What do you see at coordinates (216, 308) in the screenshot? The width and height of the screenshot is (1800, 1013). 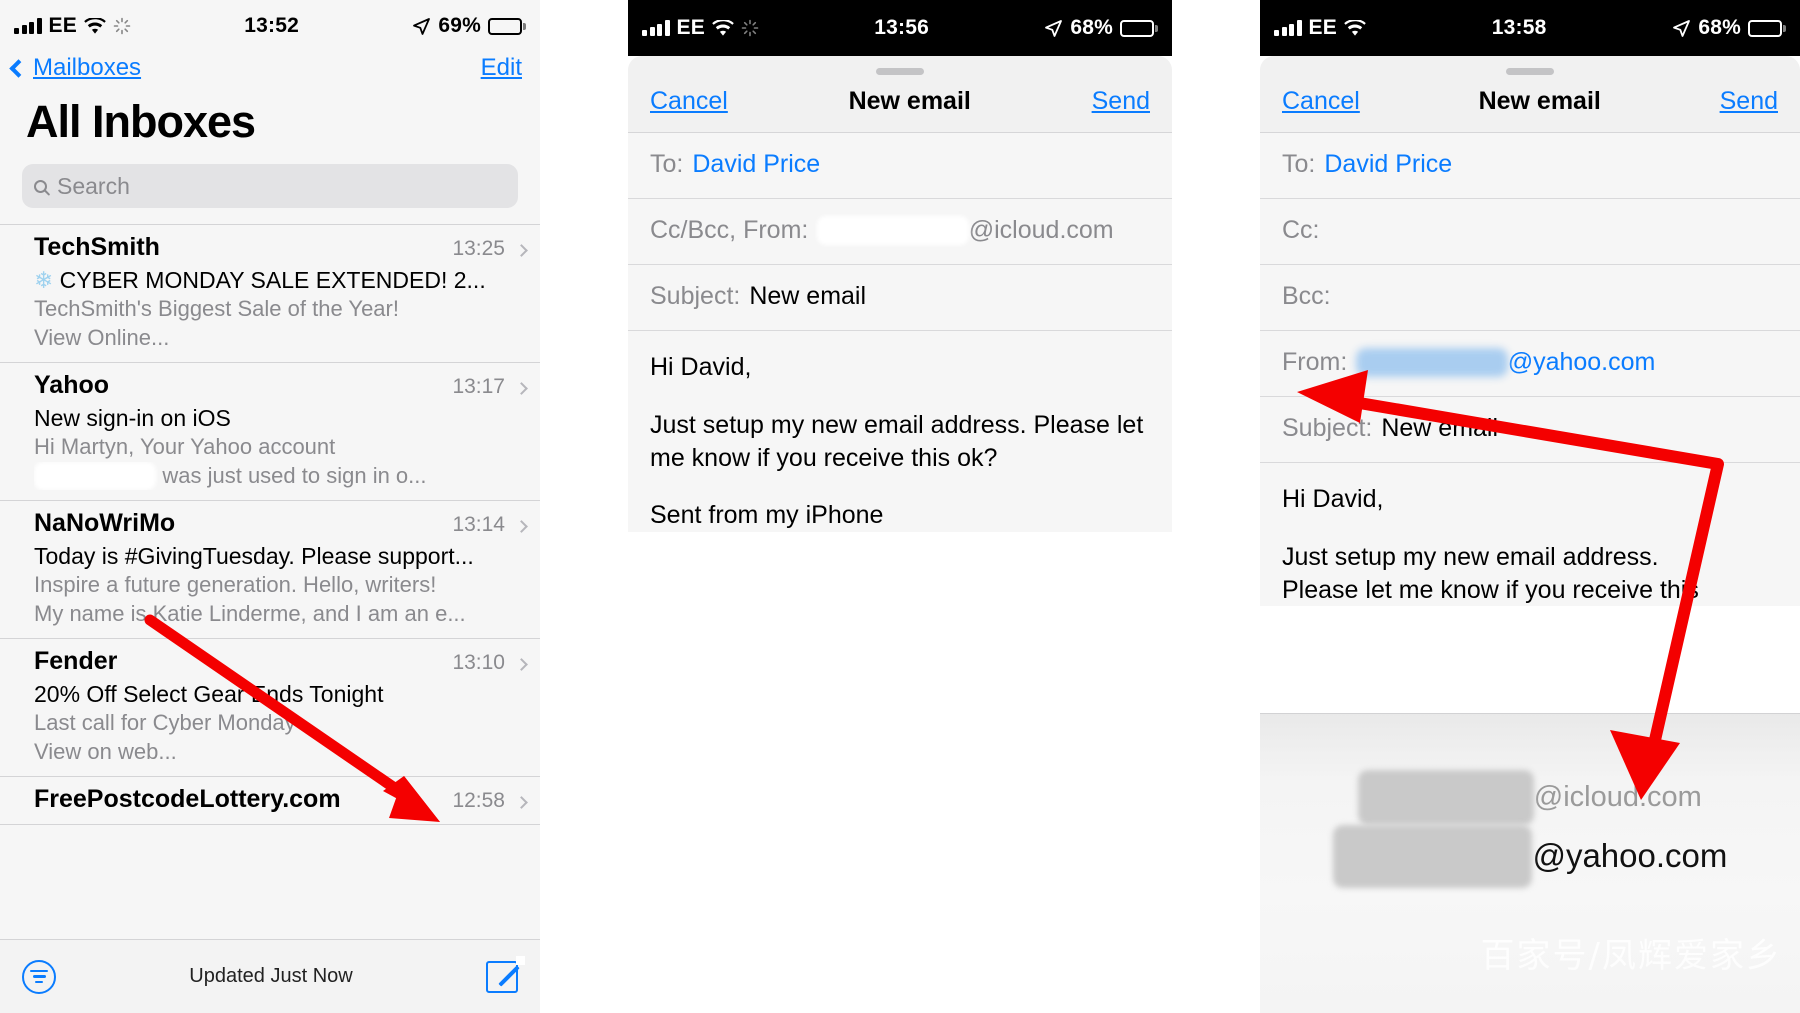 I see `mail-preview-line-1: TechSmith's Biggest Sale of the Year!` at bounding box center [216, 308].